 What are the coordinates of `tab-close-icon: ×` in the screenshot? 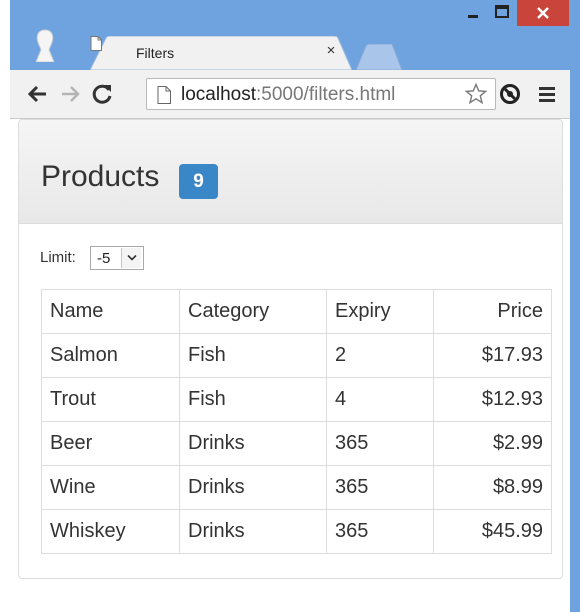 It's located at (331, 52).